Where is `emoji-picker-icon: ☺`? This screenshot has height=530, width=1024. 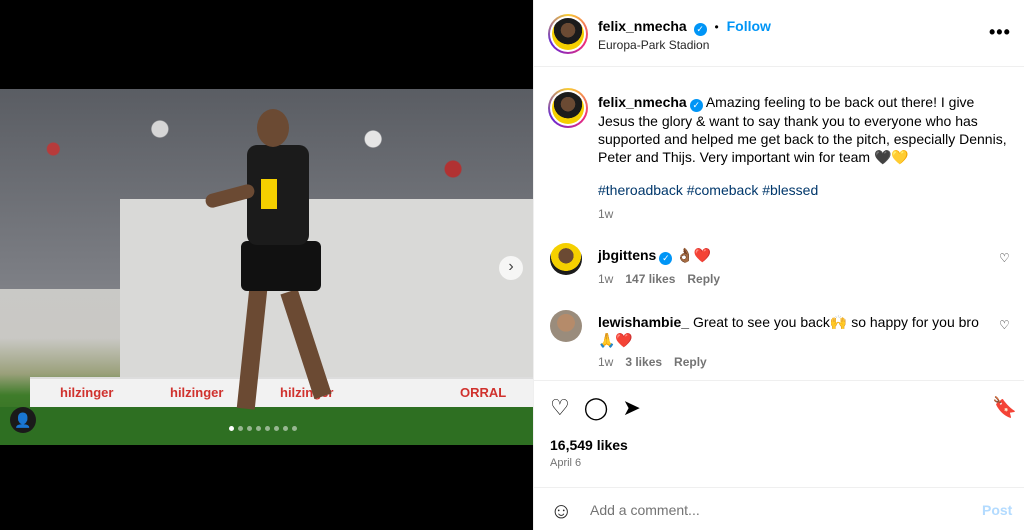
emoji-picker-icon: ☺ is located at coordinates (561, 511).